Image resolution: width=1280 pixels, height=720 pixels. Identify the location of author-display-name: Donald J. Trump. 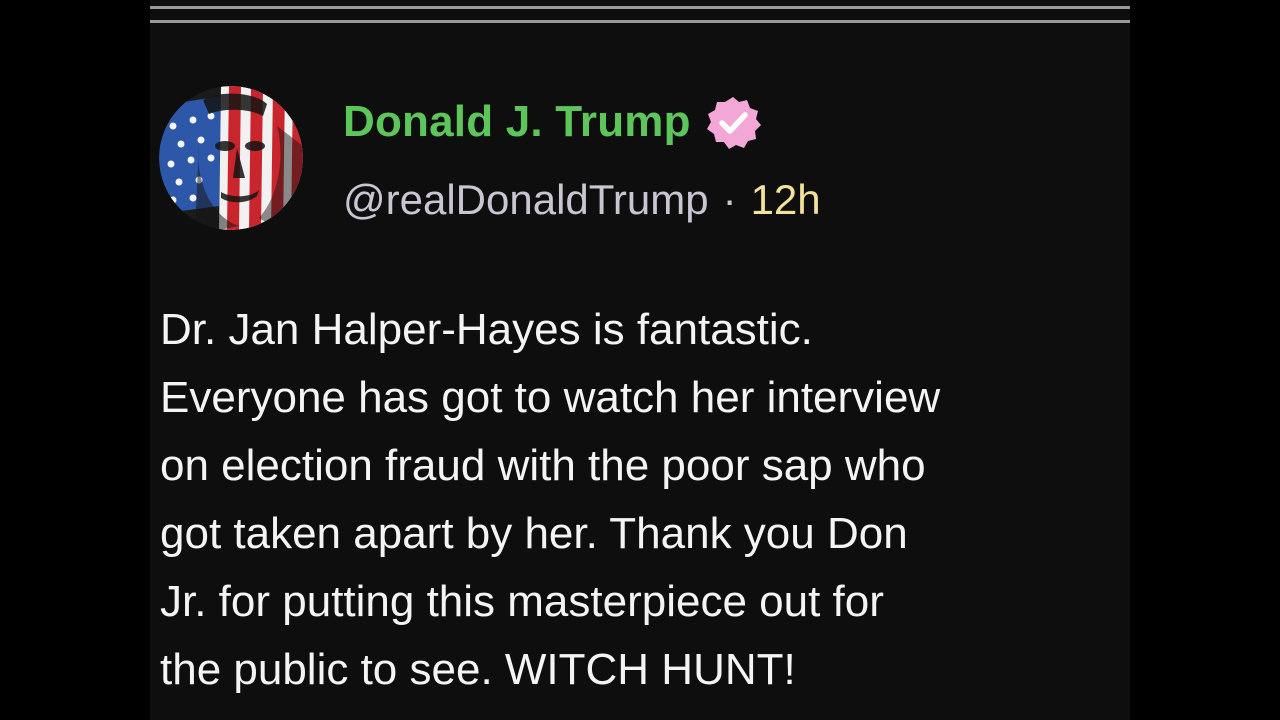
(517, 122).